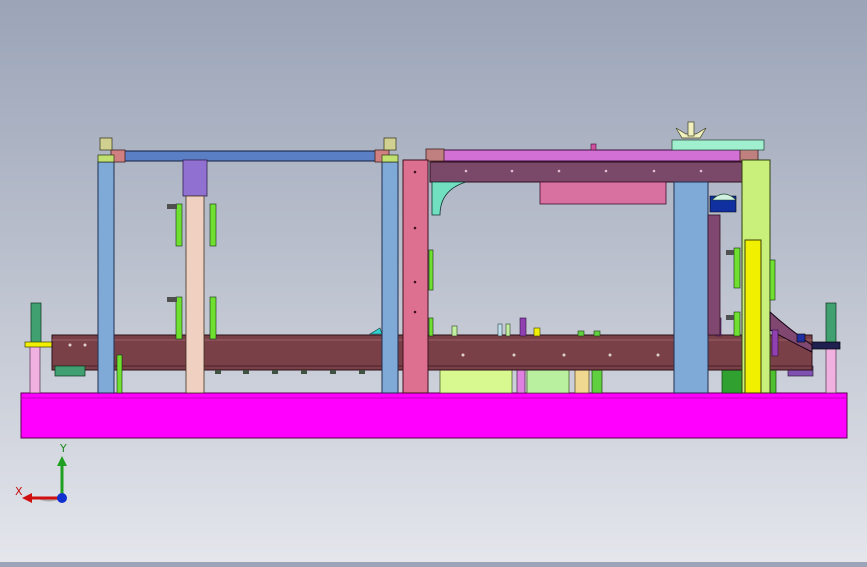 This screenshot has height=567, width=867. Describe the element at coordinates (718, 145) in the screenshot. I see `top-plate-cyan` at that location.